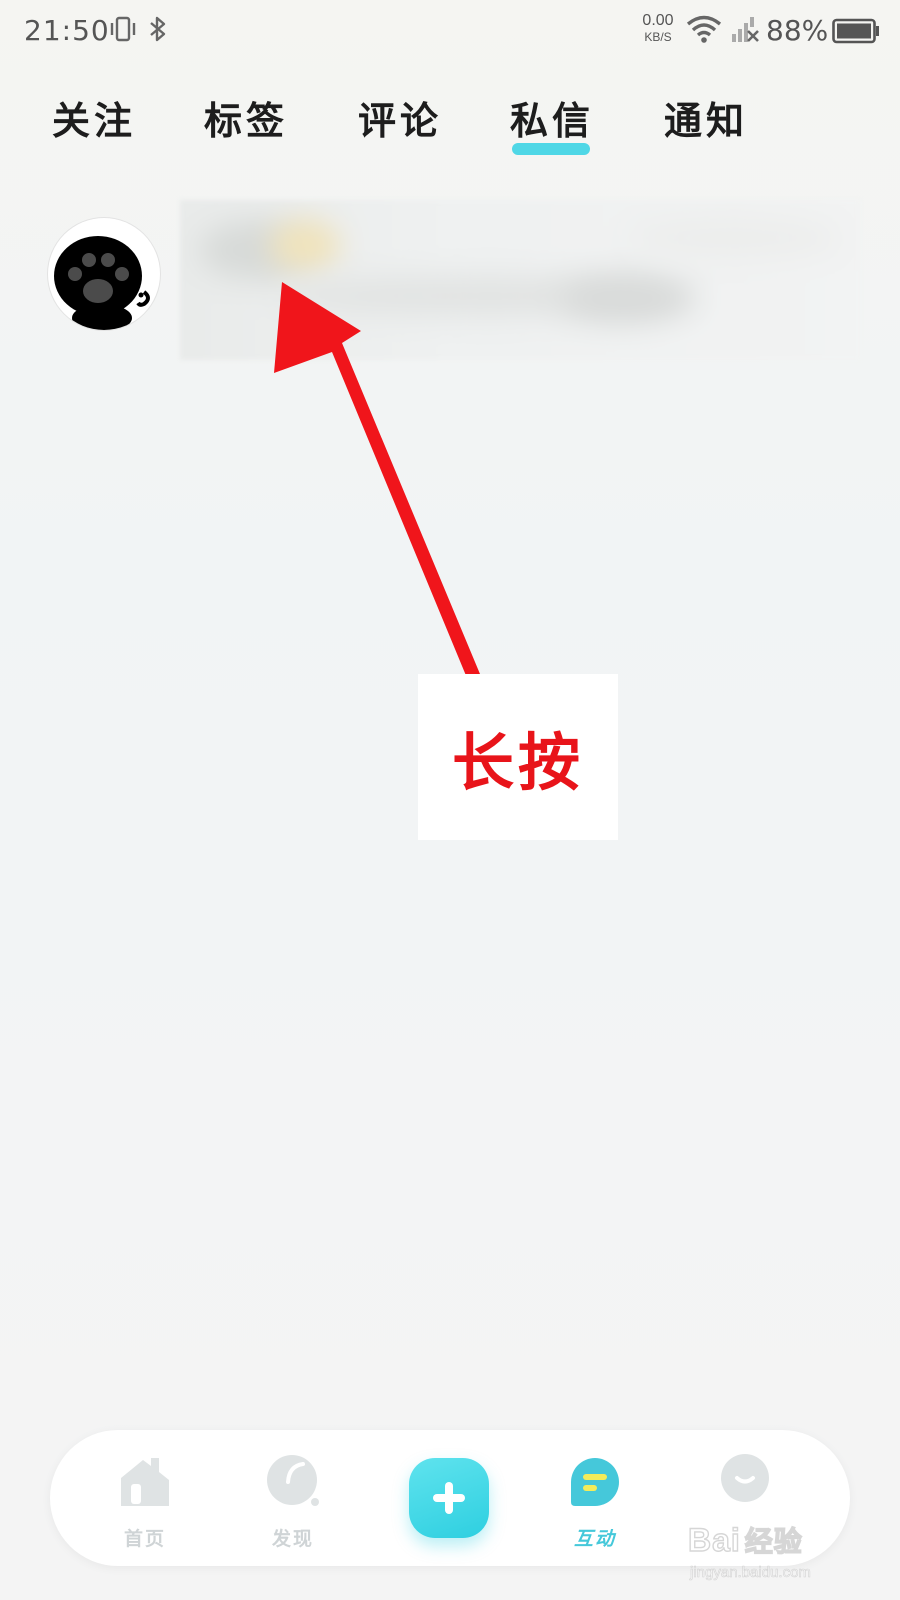  Describe the element at coordinates (520, 280) in the screenshot. I see `blurred-message-preview` at that location.